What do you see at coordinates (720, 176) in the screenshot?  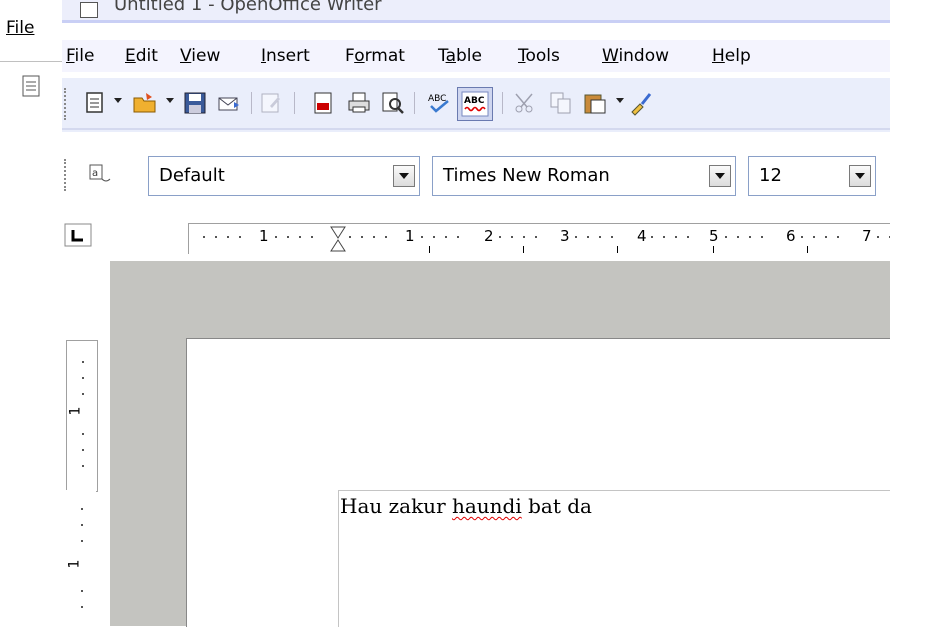 I see `font-name-dropdown-button` at bounding box center [720, 176].